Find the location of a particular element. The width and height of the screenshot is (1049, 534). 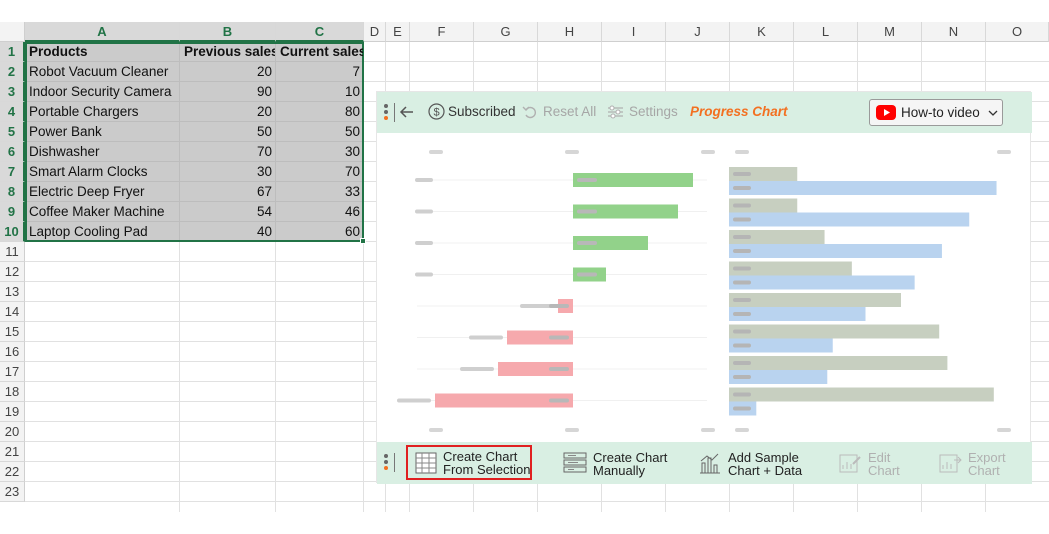

reset-all-button: Reset All is located at coordinates (569, 111).